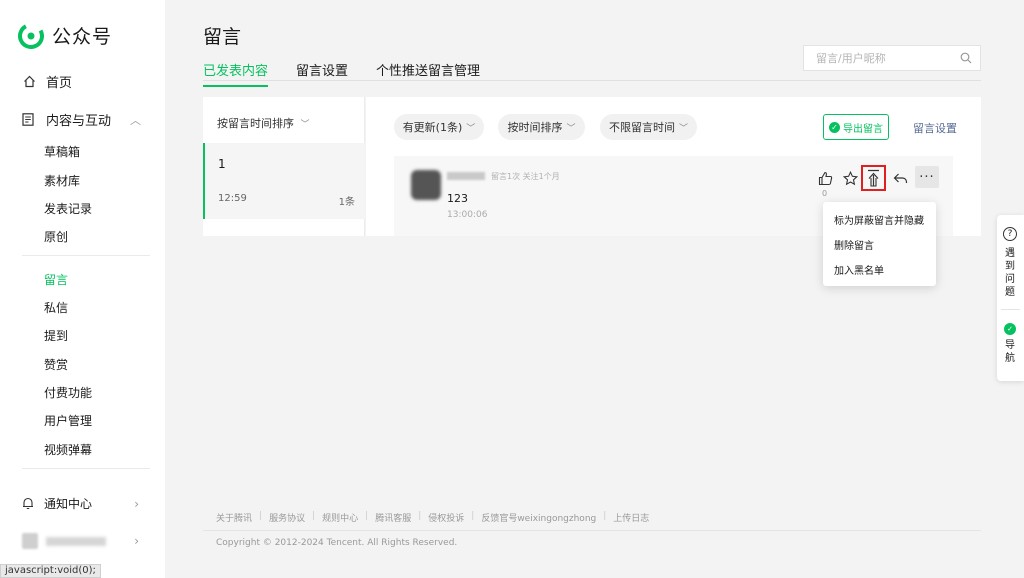 The height and width of the screenshot is (578, 1024). Describe the element at coordinates (966, 58) in the screenshot. I see `search-icon` at that location.